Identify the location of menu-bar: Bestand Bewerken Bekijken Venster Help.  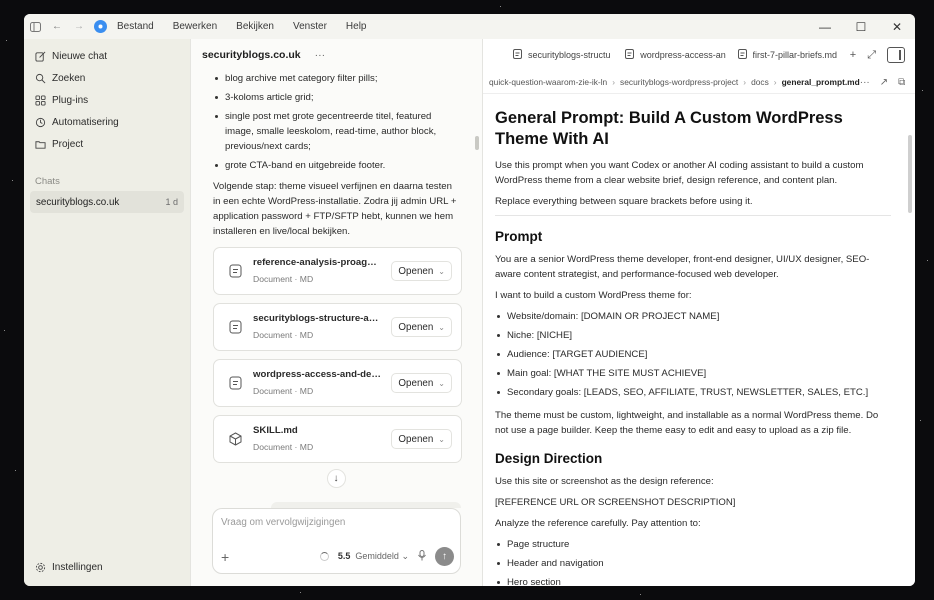
(241, 26).